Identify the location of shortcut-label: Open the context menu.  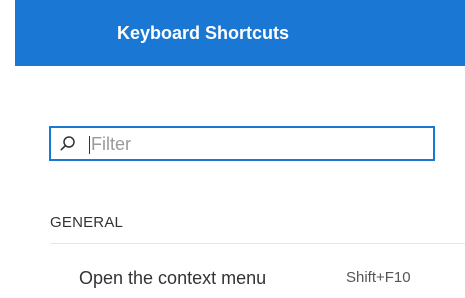
(173, 278).